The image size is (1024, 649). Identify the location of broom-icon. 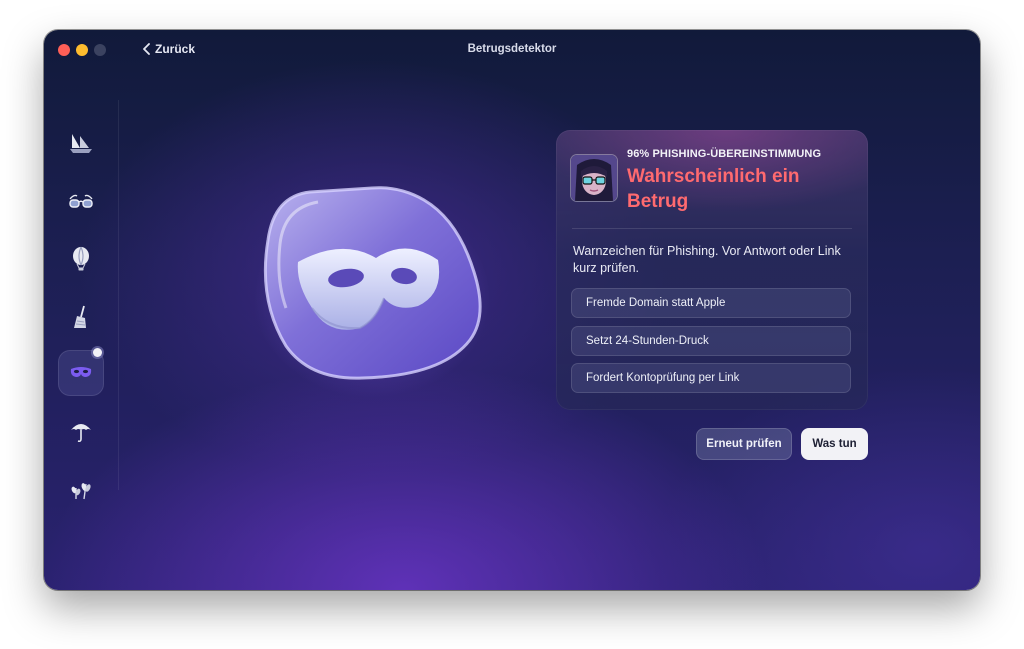
(80, 316).